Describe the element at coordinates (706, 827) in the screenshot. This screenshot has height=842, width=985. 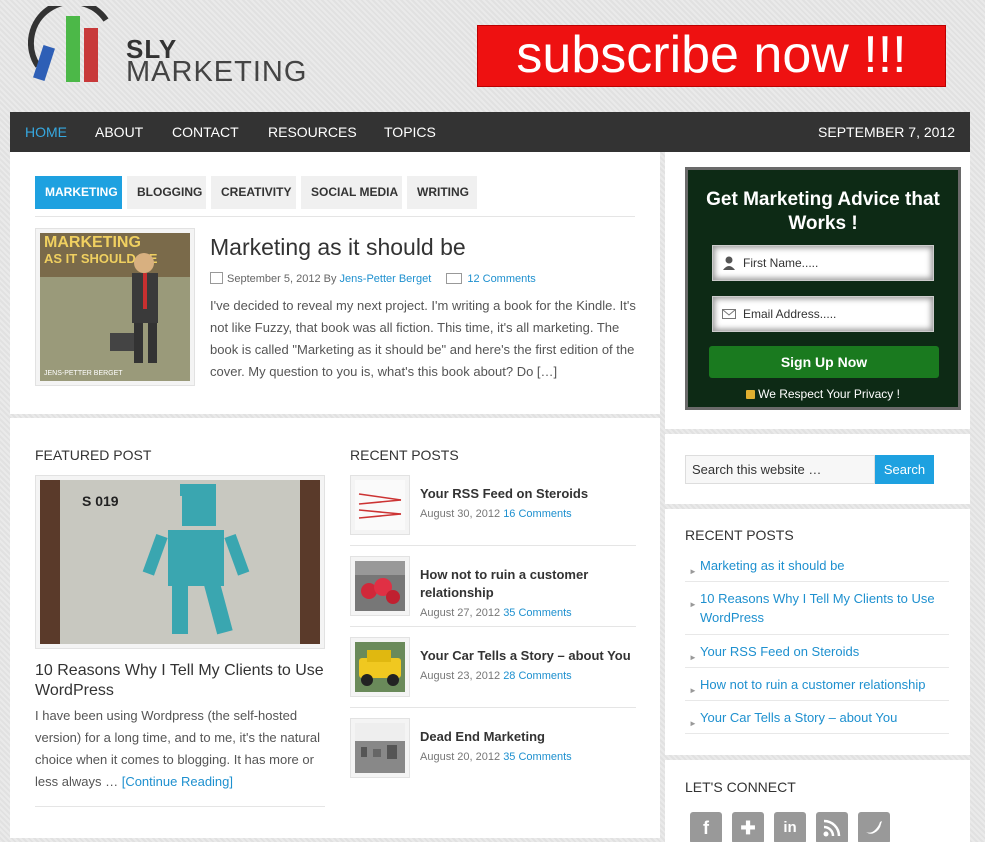
I see `facebook-icon: f` at that location.